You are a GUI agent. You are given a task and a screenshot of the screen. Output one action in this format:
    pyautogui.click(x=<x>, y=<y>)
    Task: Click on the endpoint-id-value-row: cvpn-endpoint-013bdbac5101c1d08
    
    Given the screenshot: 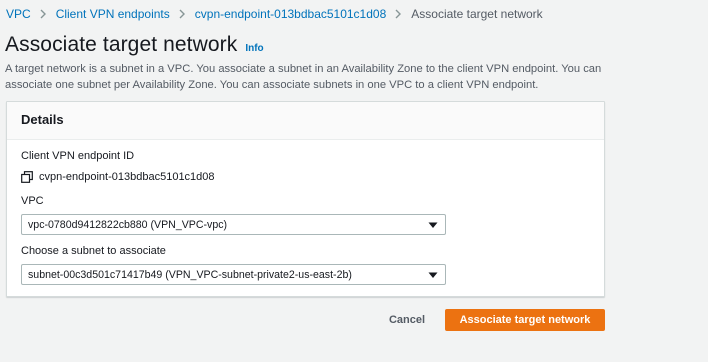 What is the action you would take?
    pyautogui.click(x=118, y=177)
    